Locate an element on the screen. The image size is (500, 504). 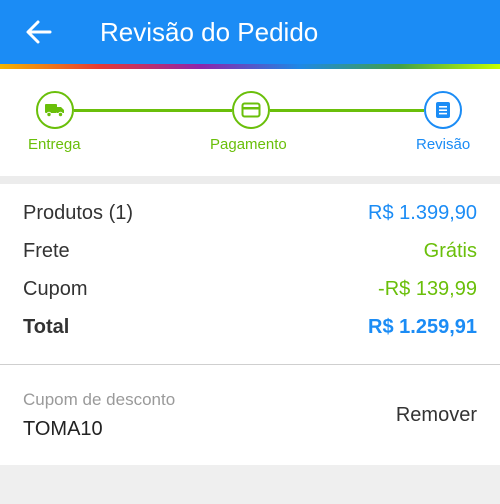
step-label-pagamento: Pagamento is located at coordinates (248, 144).